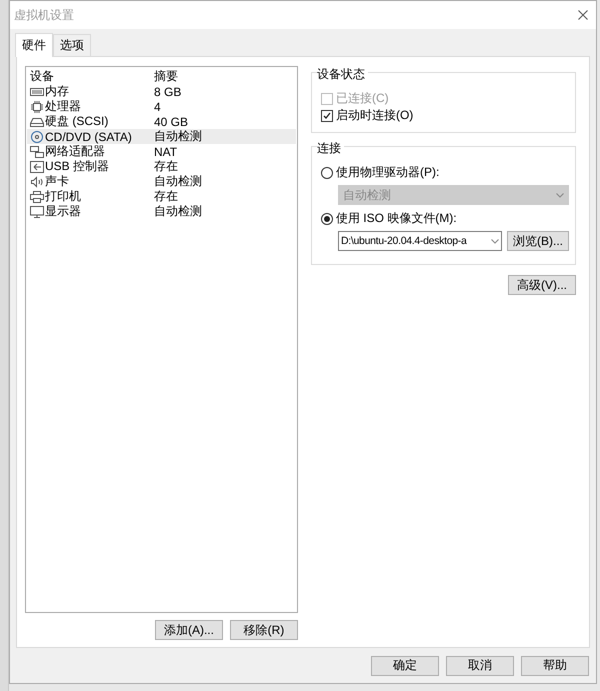 This screenshot has width=600, height=691. I want to click on radio-label: 使用物理驱动器(P):, so click(388, 172).